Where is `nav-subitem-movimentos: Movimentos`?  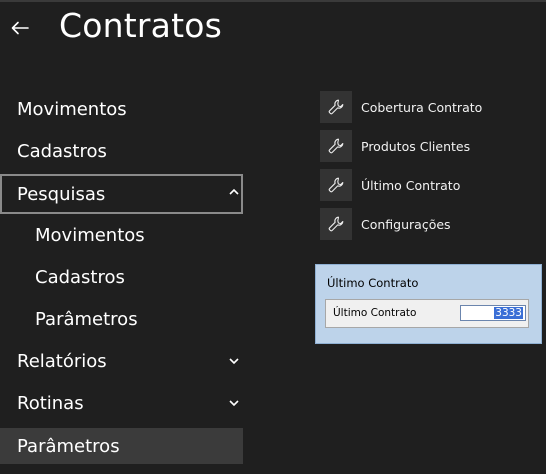 nav-subitem-movimentos: Movimentos is located at coordinates (121, 235).